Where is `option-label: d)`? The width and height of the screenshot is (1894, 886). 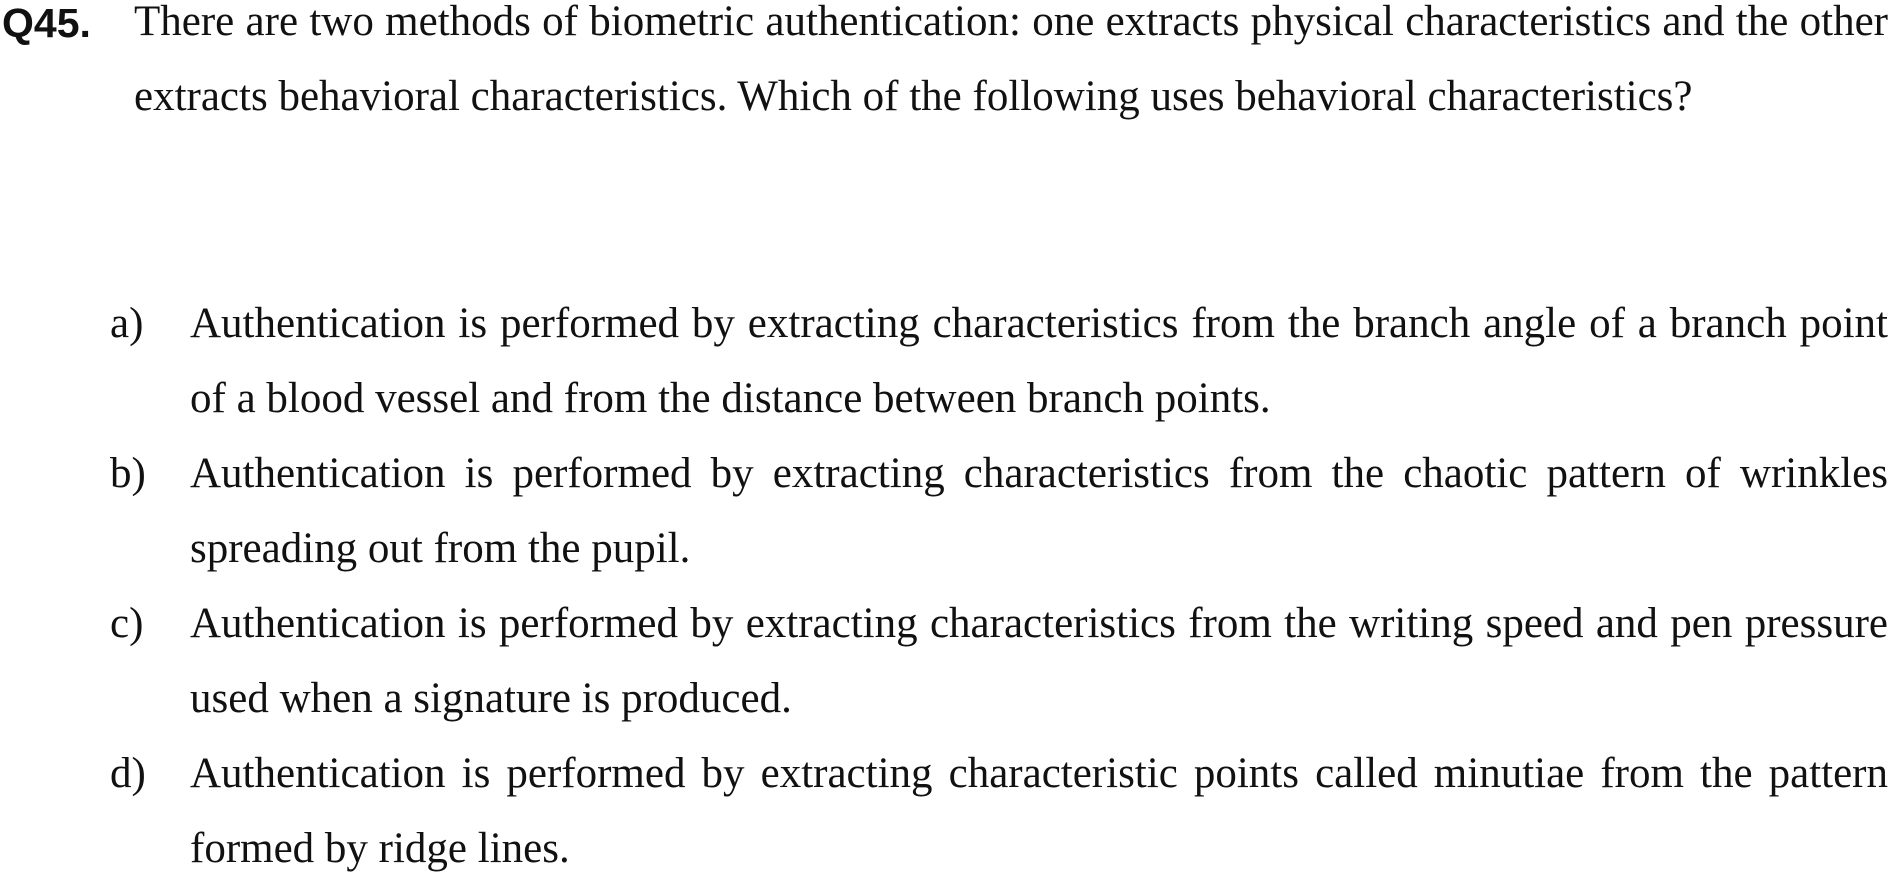
option-label: d) is located at coordinates (128, 773).